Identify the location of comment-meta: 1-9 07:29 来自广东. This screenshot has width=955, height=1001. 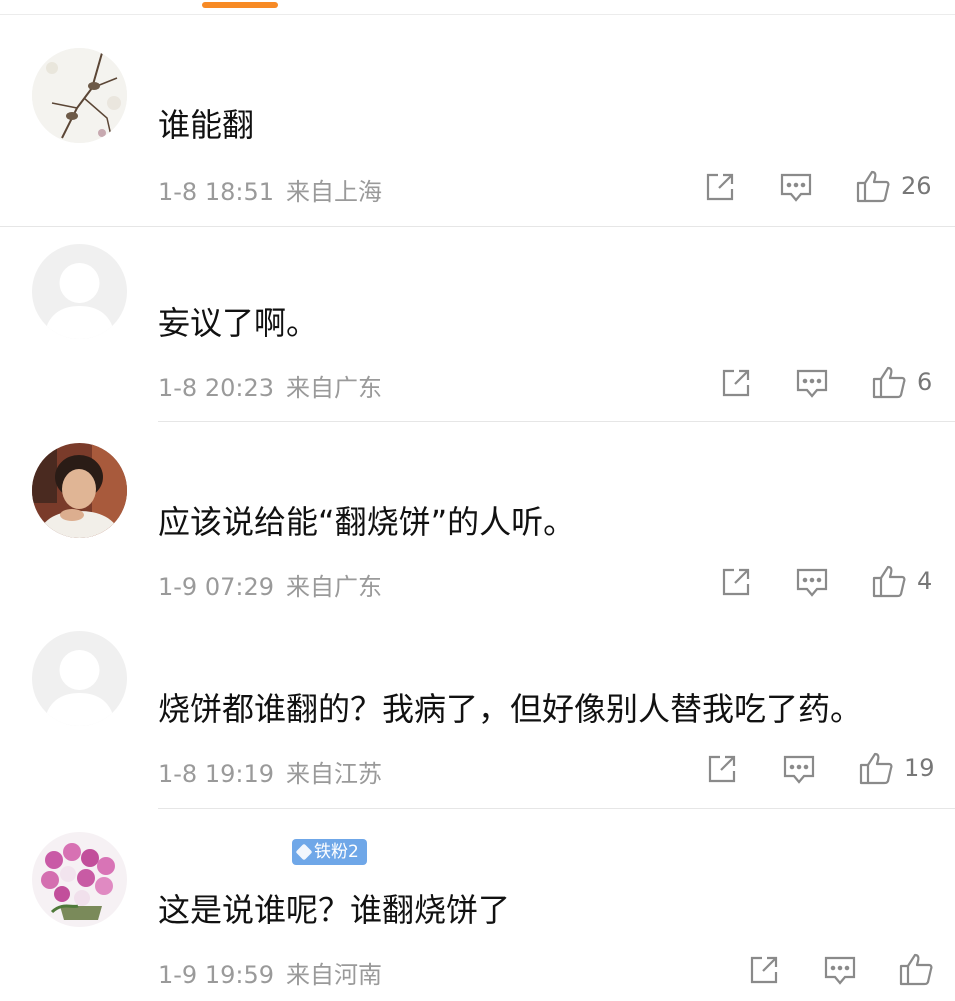
(270, 584).